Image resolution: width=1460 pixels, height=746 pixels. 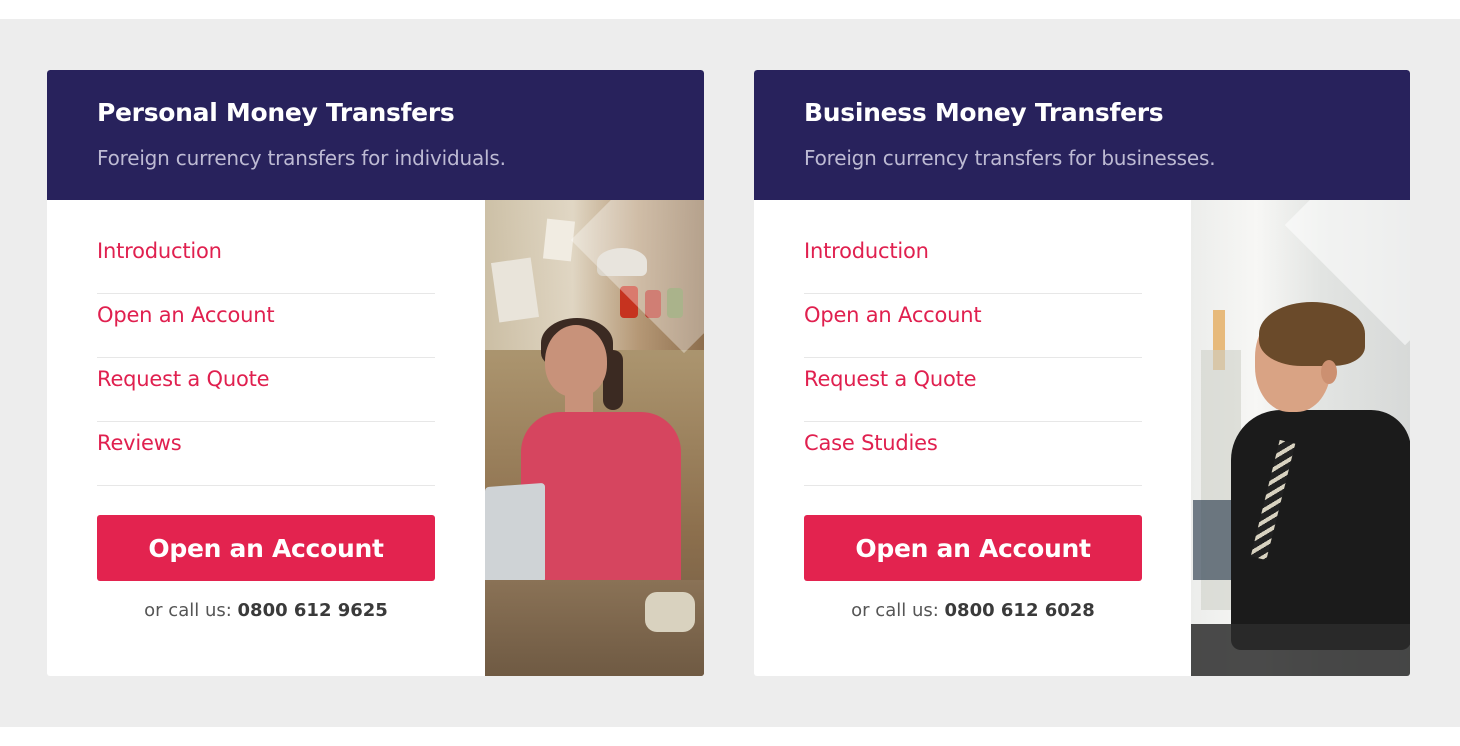 What do you see at coordinates (1300, 438) in the screenshot?
I see `business-customer-photo` at bounding box center [1300, 438].